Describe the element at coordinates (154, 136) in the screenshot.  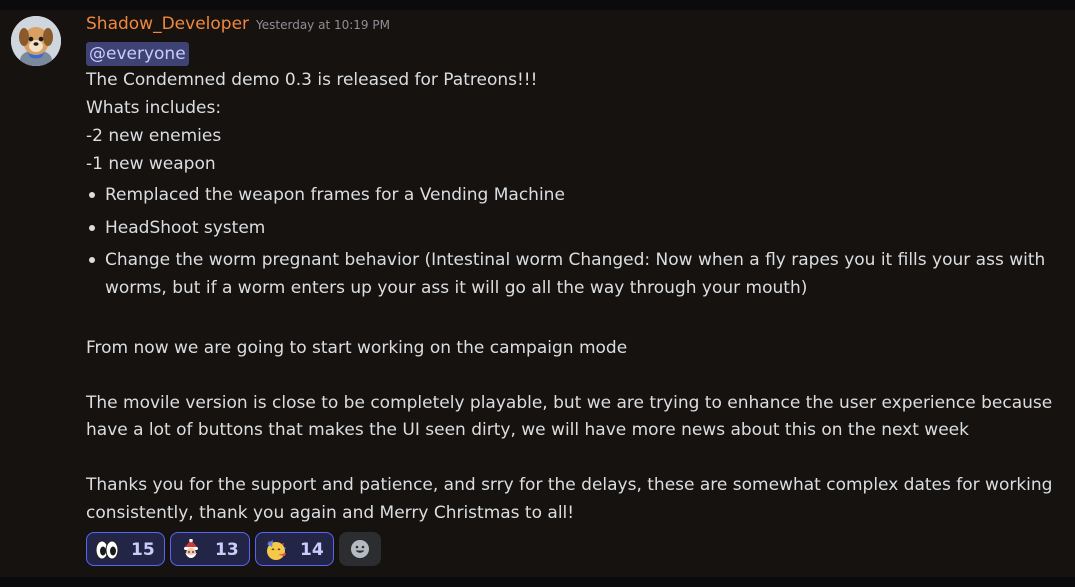
I see `message-line: -2 new enemies` at that location.